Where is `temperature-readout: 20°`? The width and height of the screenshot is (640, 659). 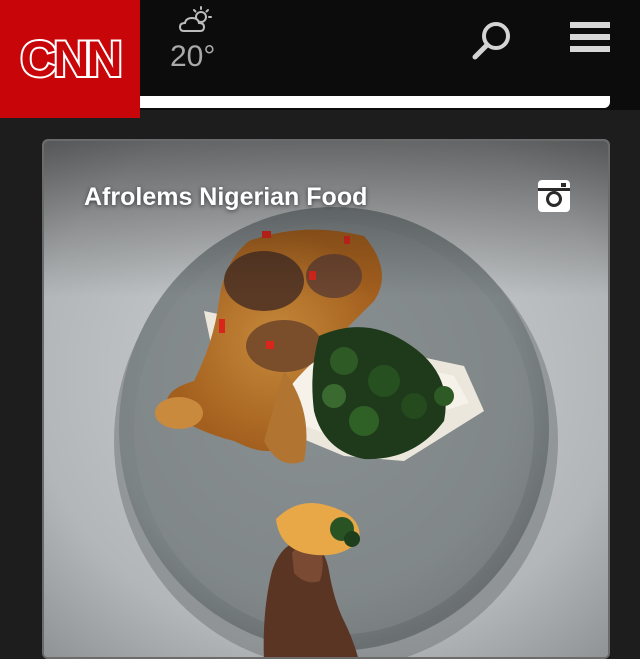
temperature-readout: 20° is located at coordinates (193, 56).